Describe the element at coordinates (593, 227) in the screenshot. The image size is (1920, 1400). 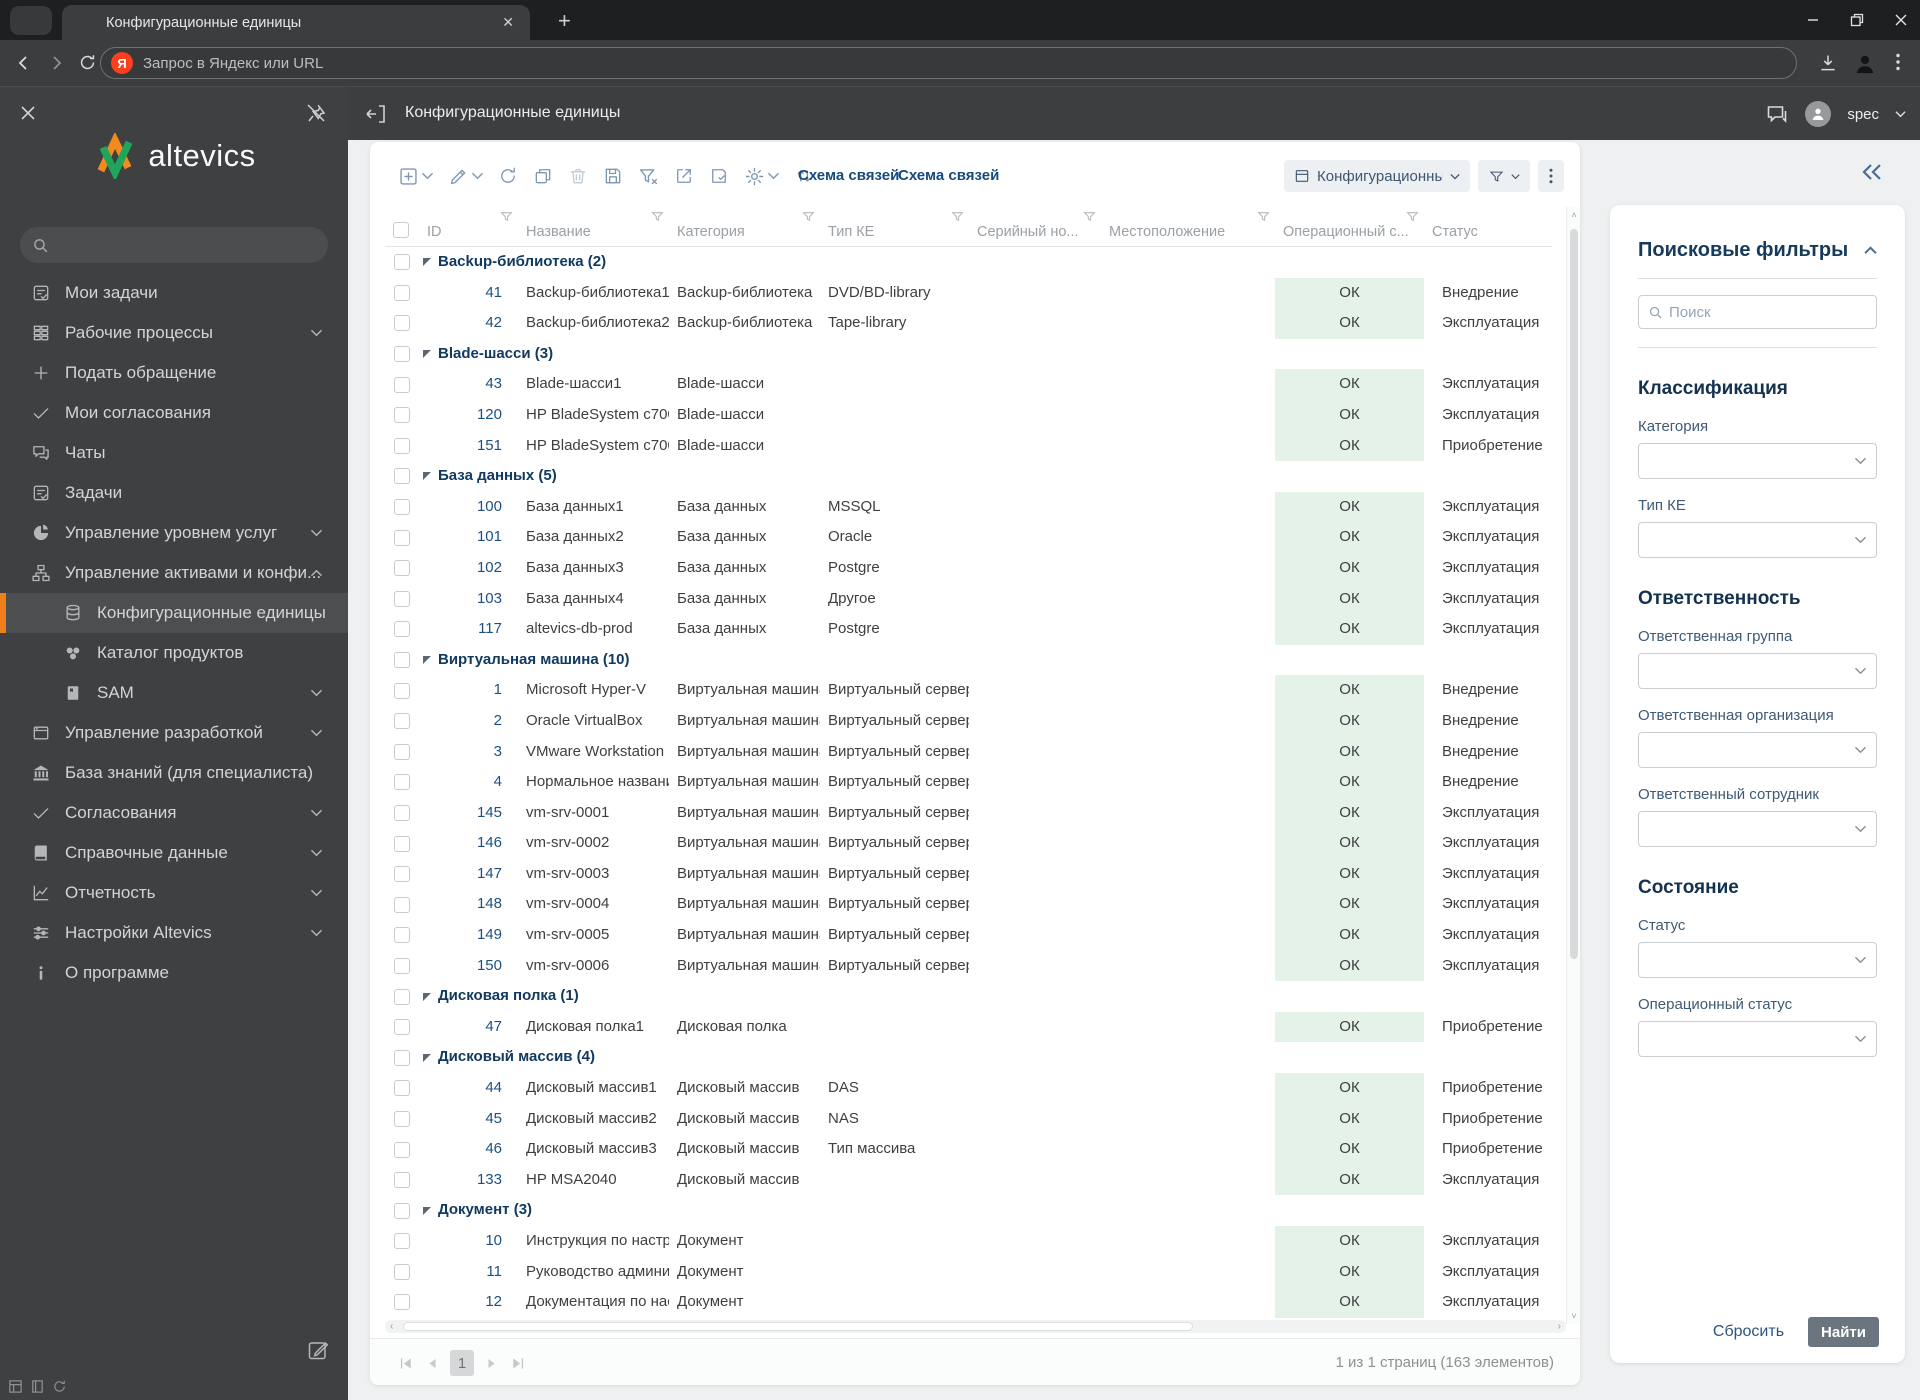
I see `column-header: Название` at that location.